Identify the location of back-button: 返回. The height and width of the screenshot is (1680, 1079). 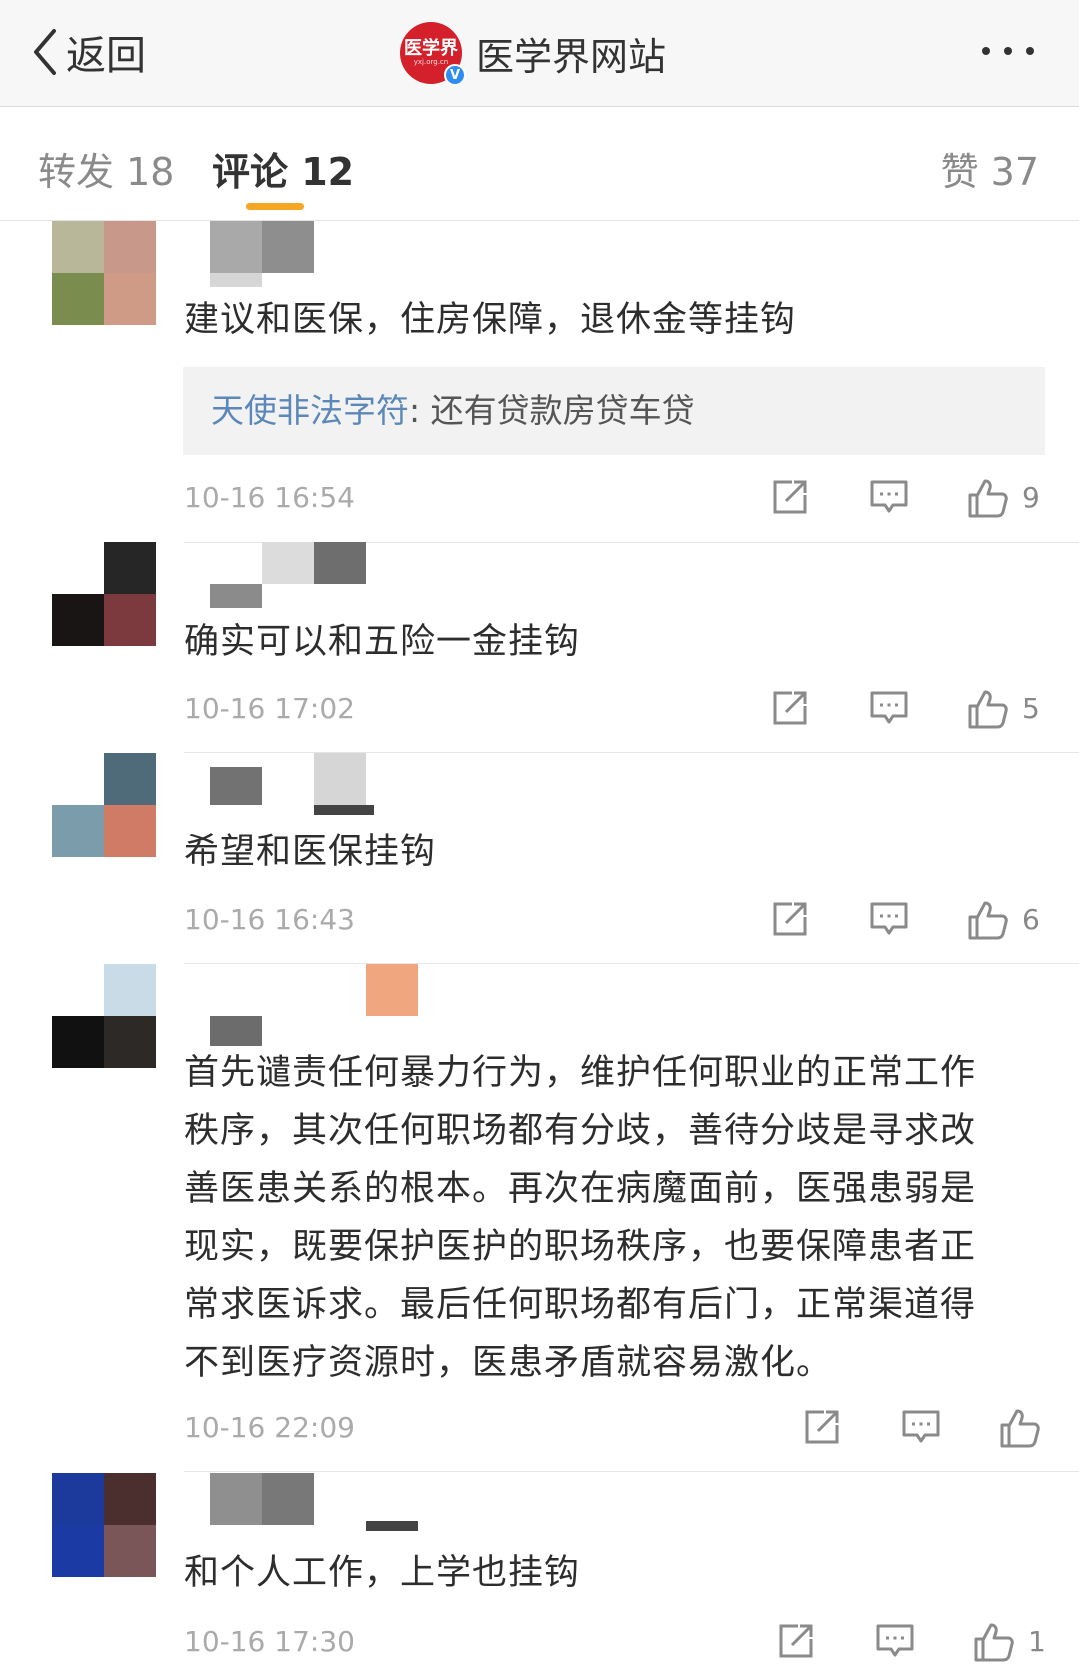
(88, 52).